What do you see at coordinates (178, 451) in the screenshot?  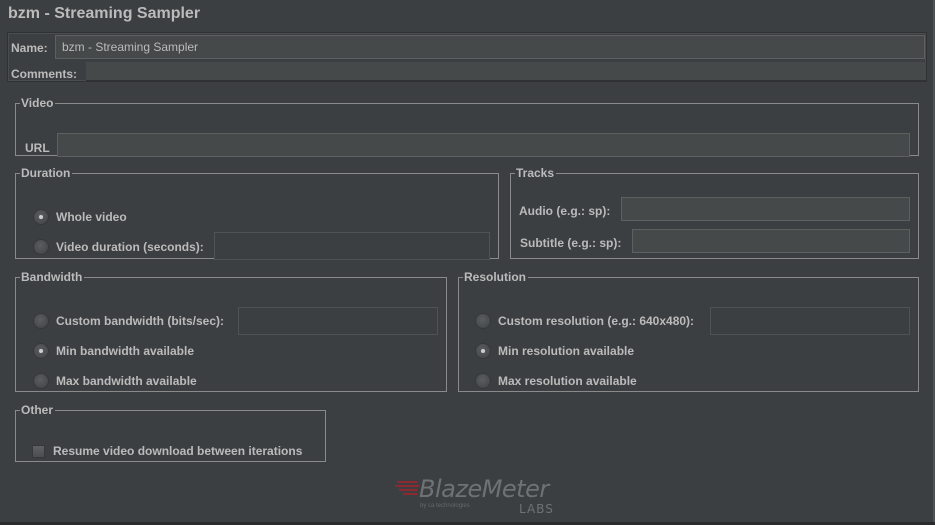 I see `resume-download-label: Resume video download between iterations` at bounding box center [178, 451].